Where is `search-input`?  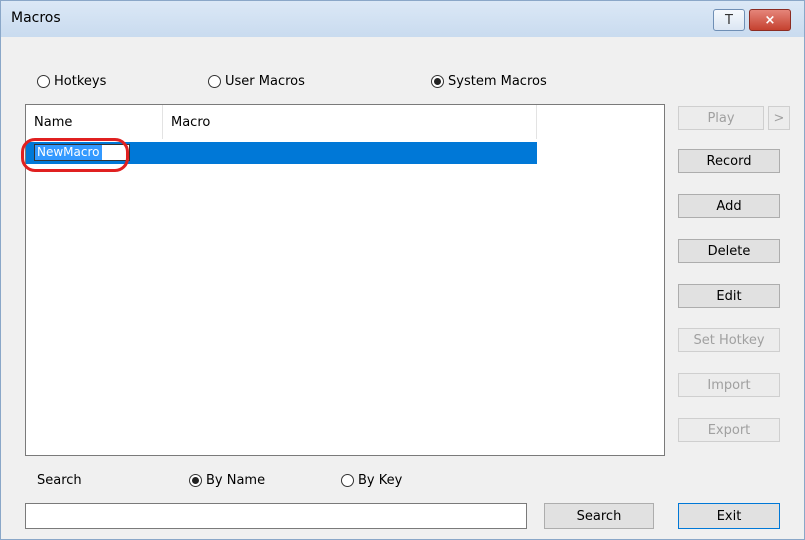 search-input is located at coordinates (276, 516).